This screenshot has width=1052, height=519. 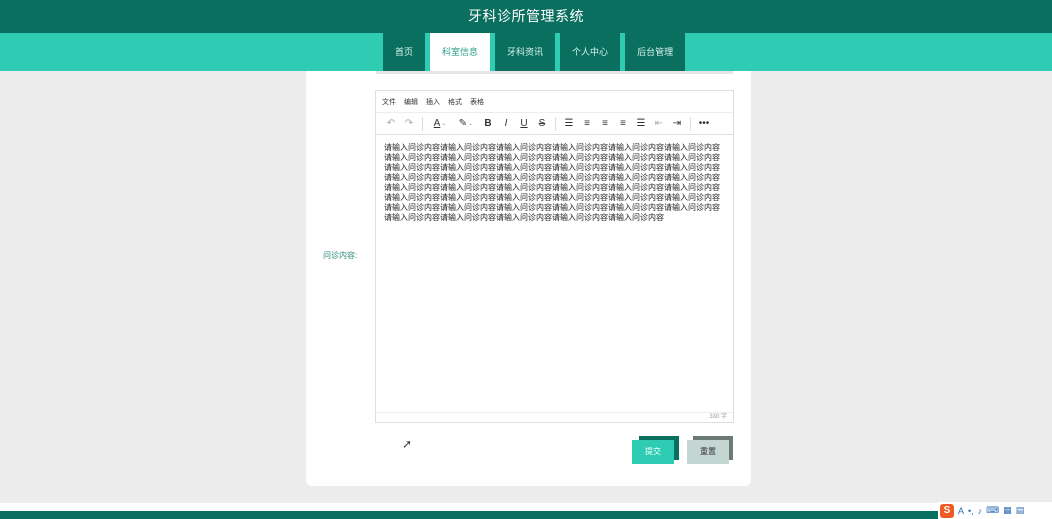 I want to click on align-justify-icon: ☰, so click(x=641, y=124).